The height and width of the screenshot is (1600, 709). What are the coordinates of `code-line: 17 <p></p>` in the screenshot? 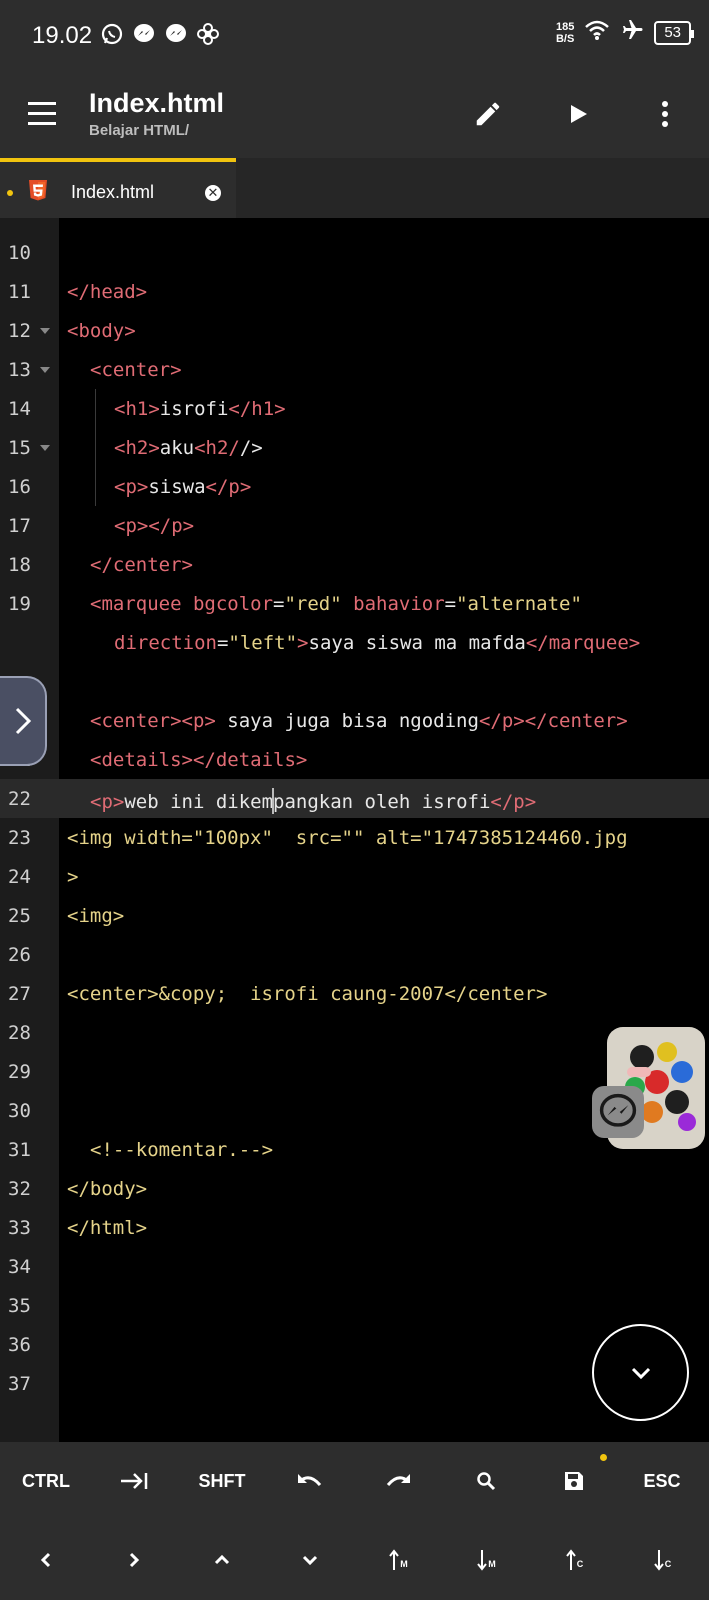 It's located at (354, 525).